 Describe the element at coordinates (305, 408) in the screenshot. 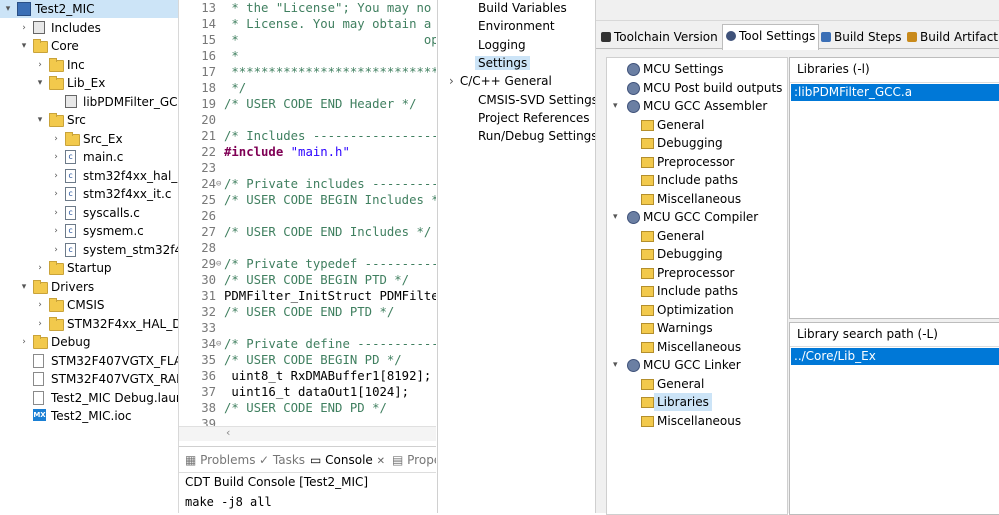

I see `code-line: /* USER CODE END PD */` at that location.